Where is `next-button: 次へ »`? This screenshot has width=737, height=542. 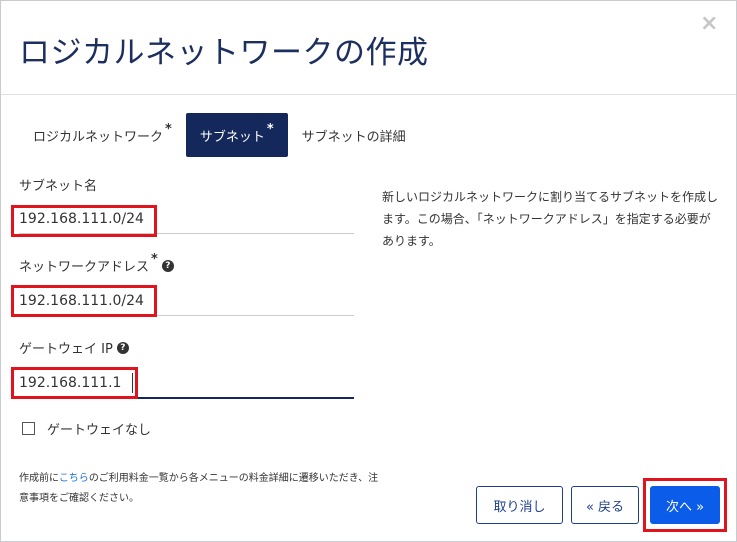 next-button: 次へ » is located at coordinates (685, 505).